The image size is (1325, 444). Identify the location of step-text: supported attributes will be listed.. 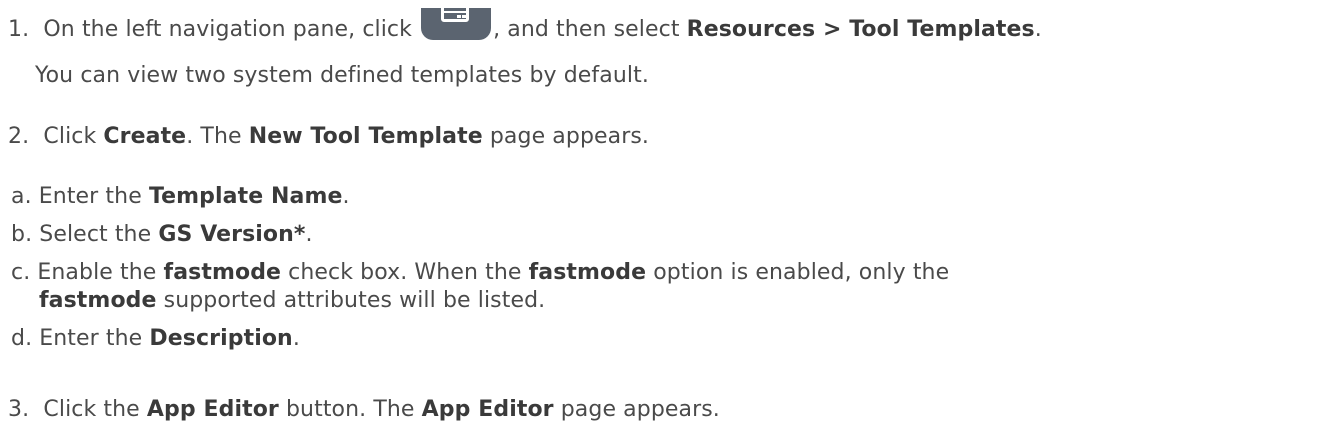
(354, 300).